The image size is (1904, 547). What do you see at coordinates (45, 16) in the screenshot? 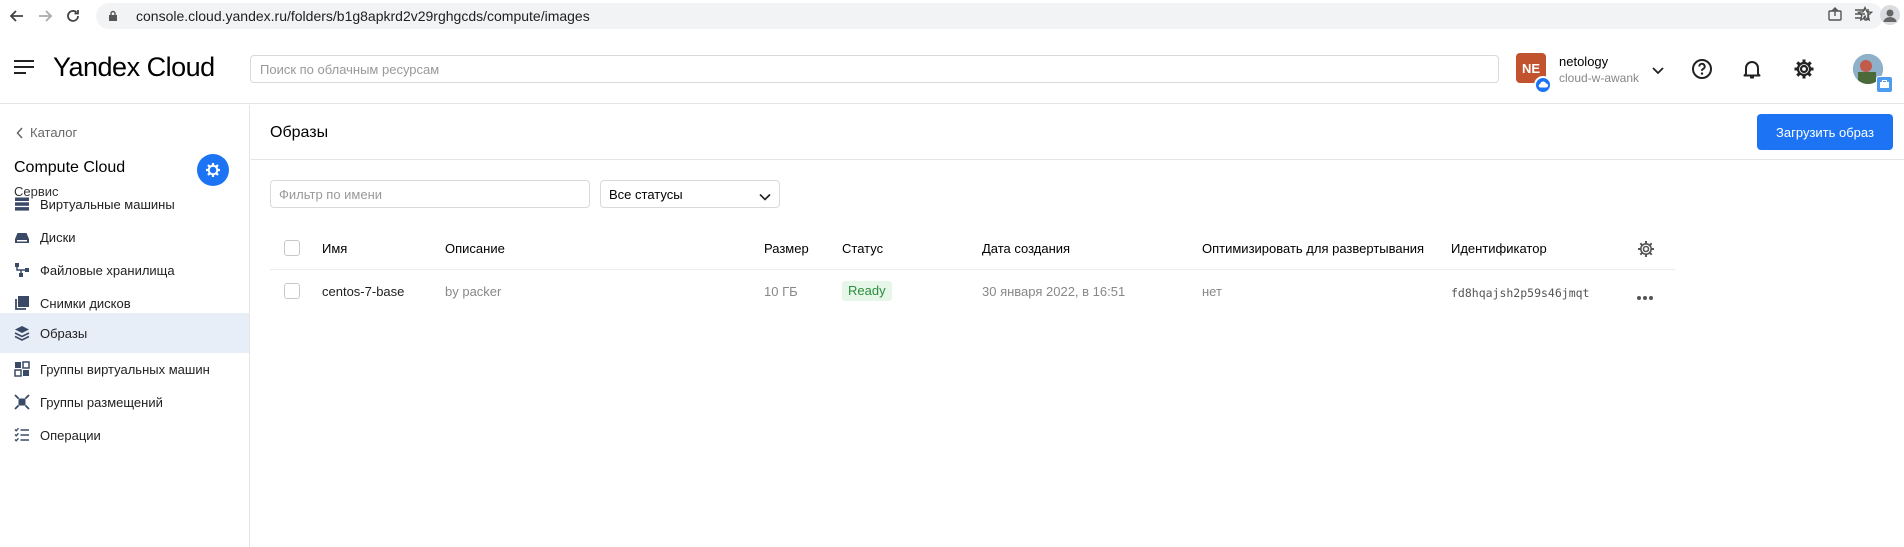
I see `forward-arrow-icon` at bounding box center [45, 16].